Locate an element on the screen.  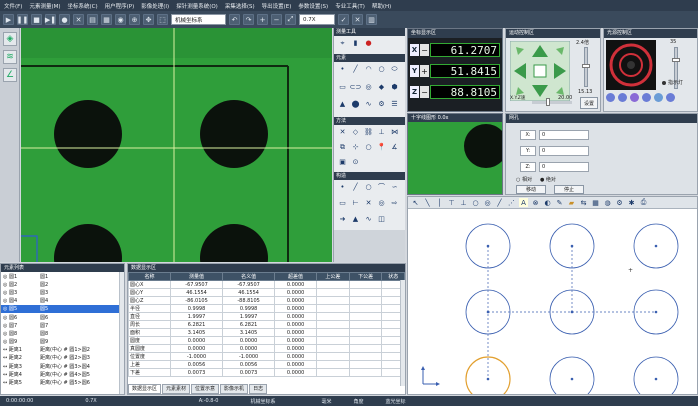
arc-icon: ◠ is located at coordinates (368, 69).